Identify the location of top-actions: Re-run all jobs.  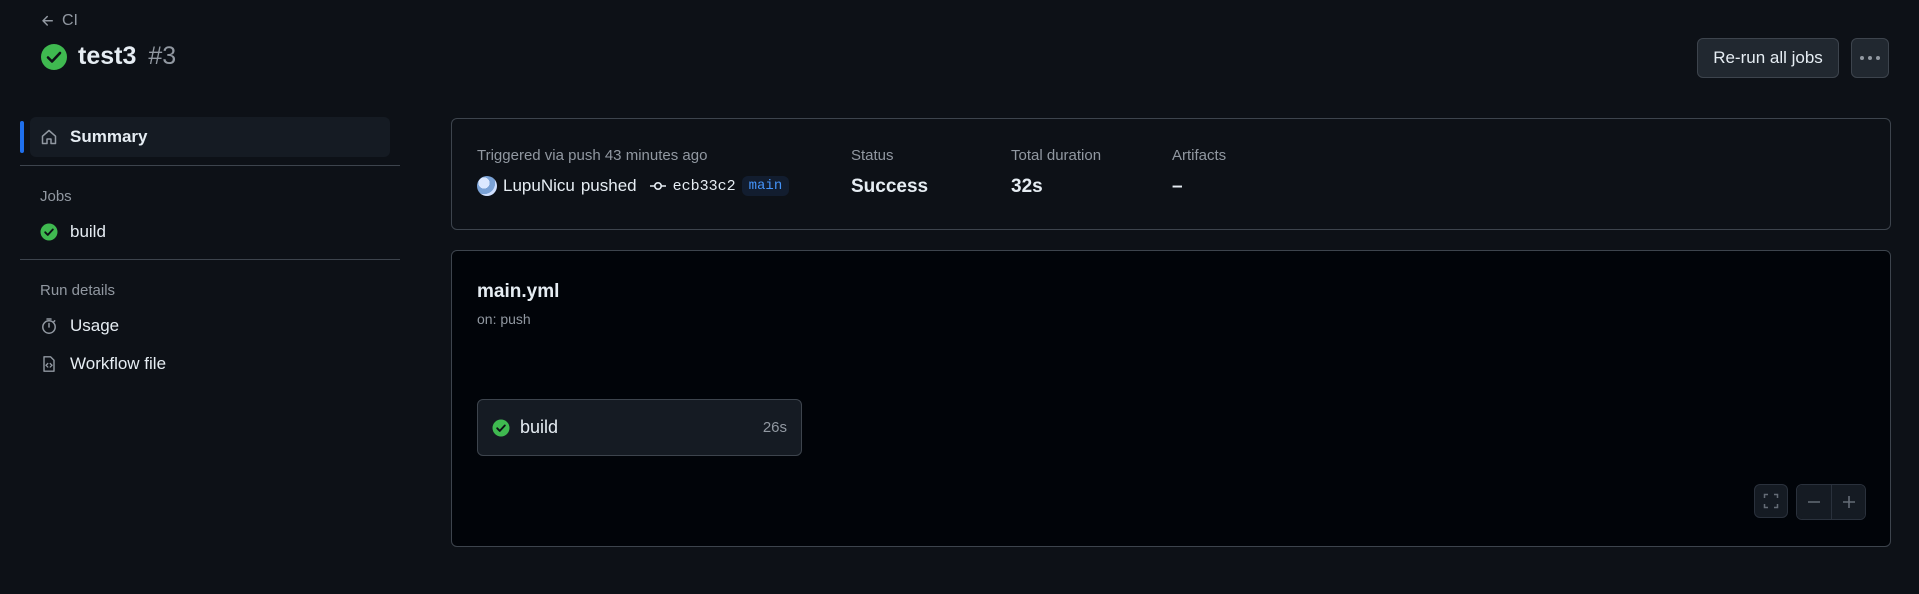
(1793, 58).